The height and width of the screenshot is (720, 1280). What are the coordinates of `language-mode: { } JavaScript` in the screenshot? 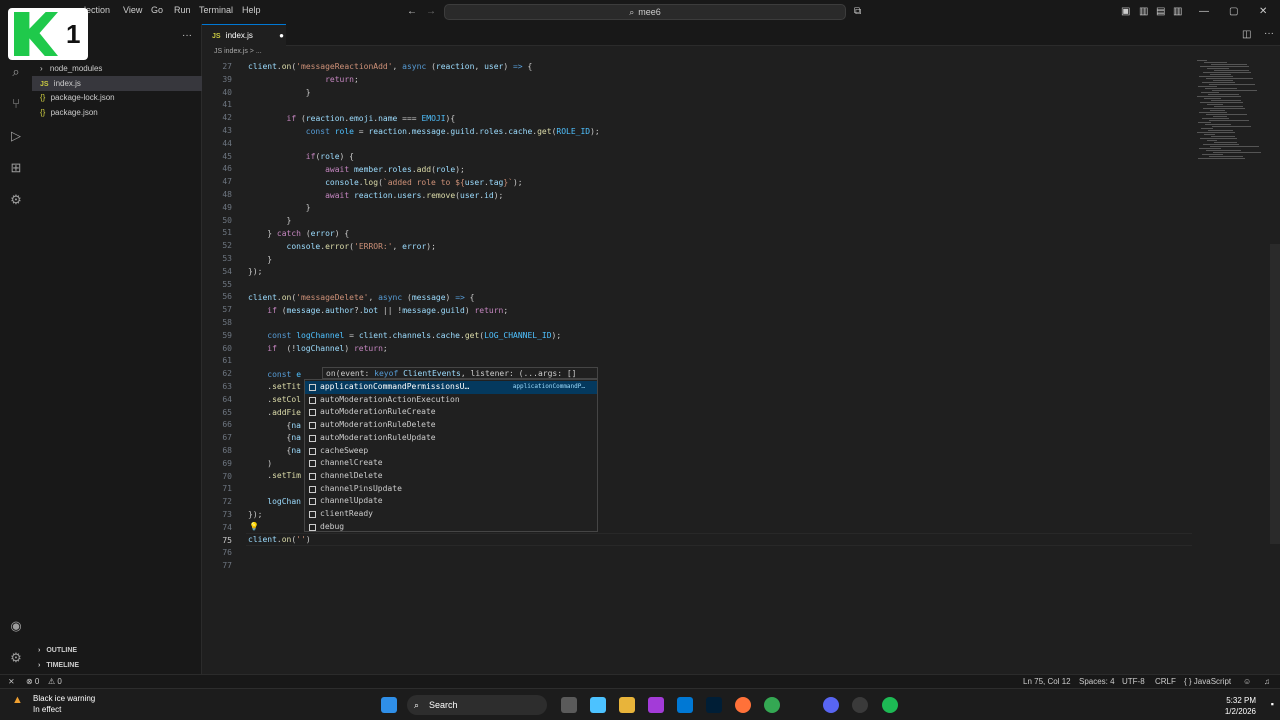 It's located at (1207, 681).